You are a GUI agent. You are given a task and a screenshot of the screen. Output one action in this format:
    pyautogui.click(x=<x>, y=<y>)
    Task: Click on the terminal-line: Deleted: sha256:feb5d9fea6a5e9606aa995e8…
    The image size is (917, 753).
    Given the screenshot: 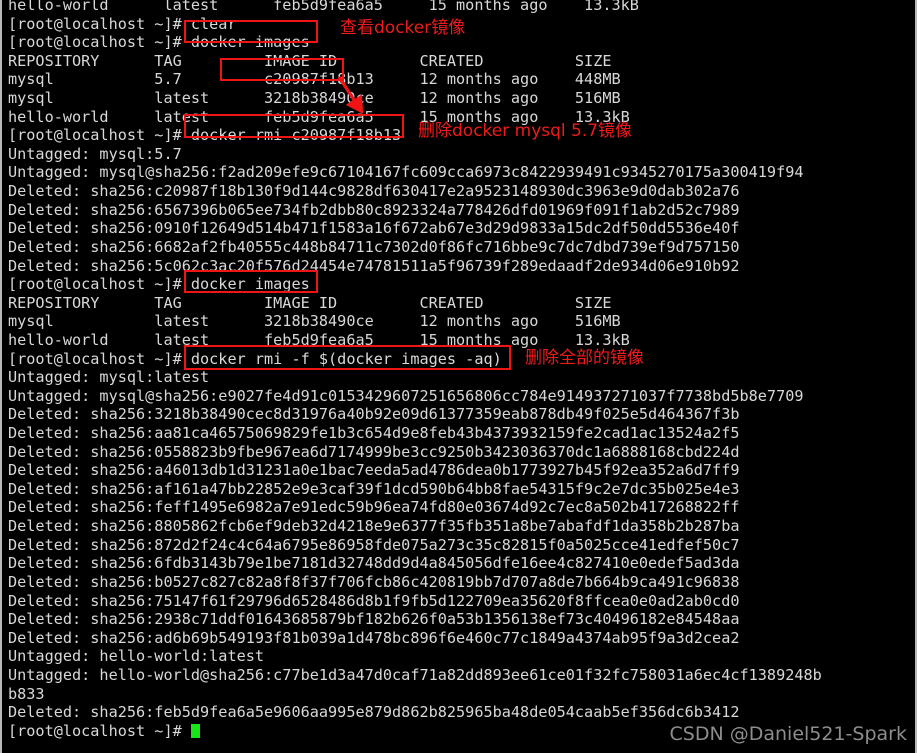 What is the action you would take?
    pyautogui.click(x=374, y=712)
    